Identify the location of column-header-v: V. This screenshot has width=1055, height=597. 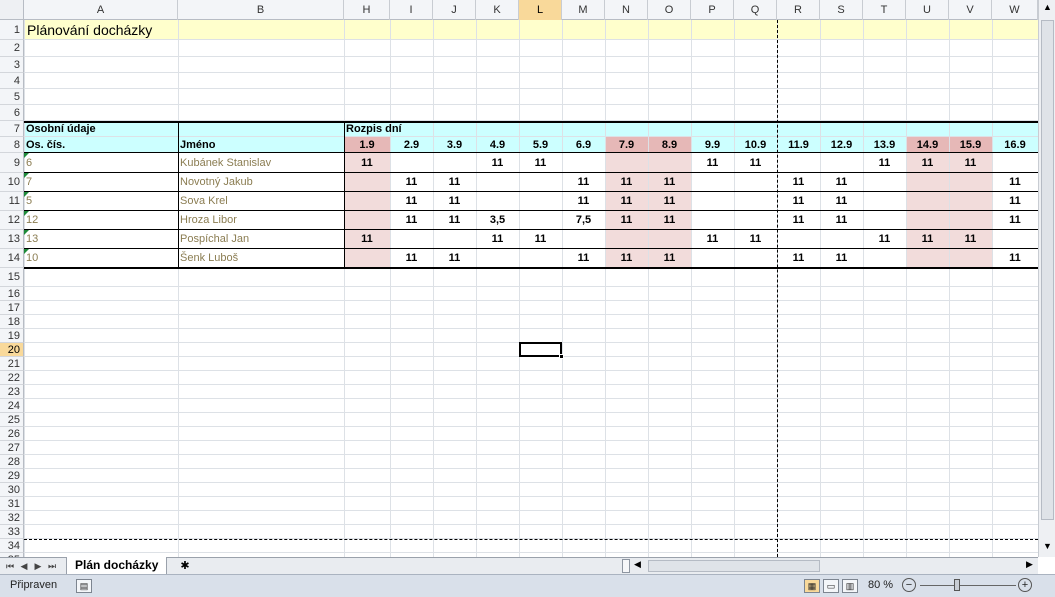
(970, 10).